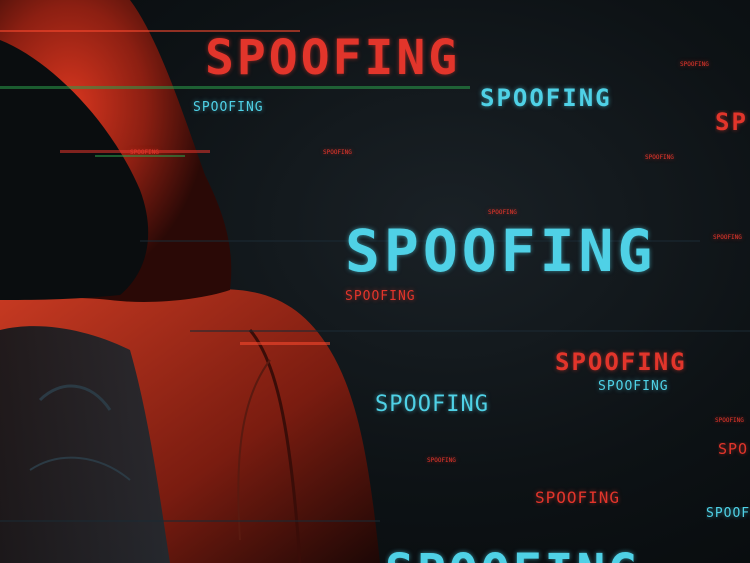 This screenshot has height=563, width=750. I want to click on word-spoofing-center-small: SPOOFING, so click(380, 296).